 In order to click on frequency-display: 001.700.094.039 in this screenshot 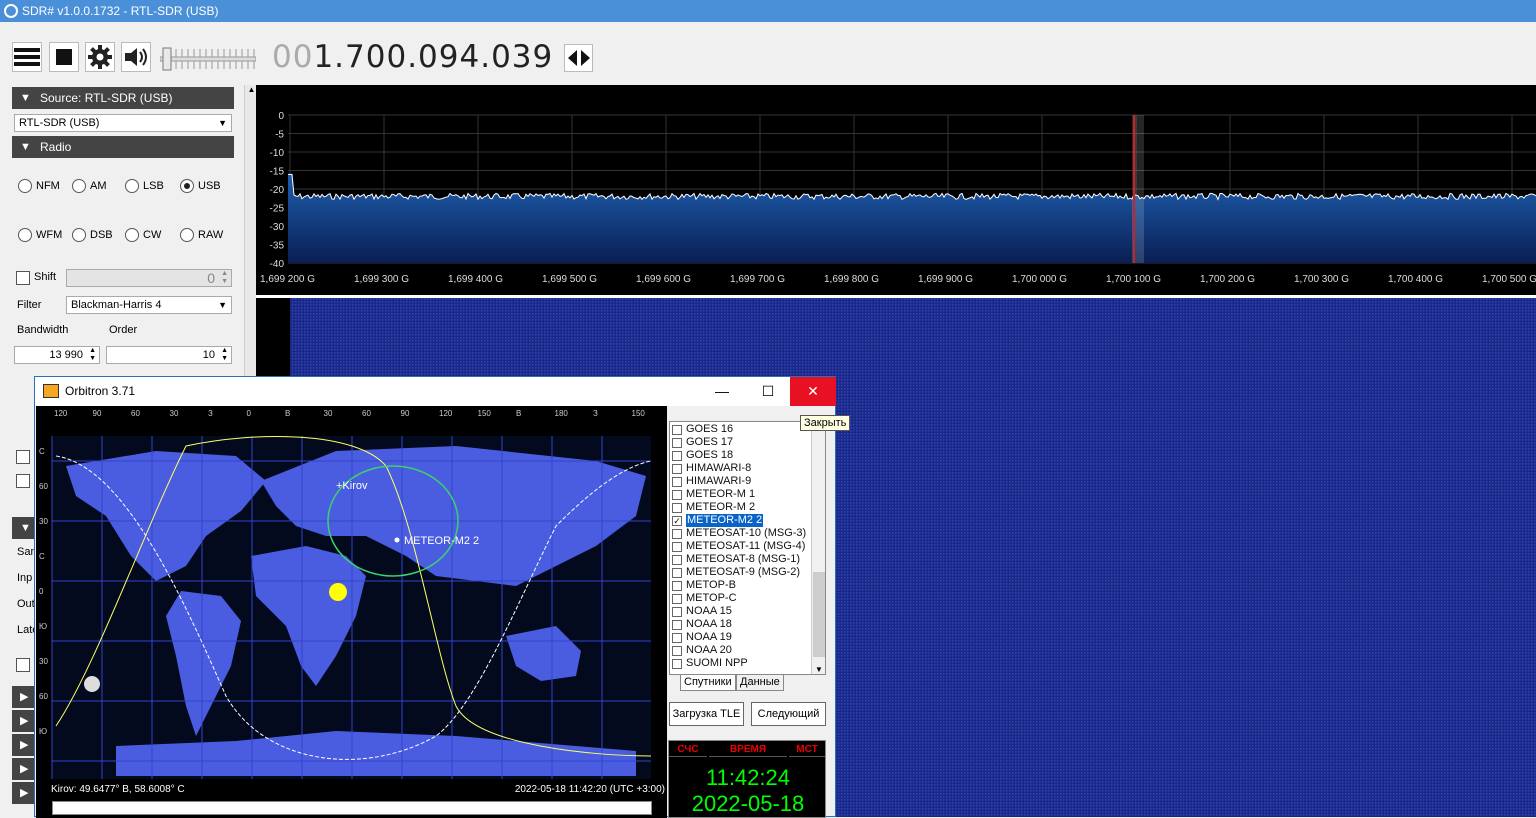, I will do `click(412, 57)`.